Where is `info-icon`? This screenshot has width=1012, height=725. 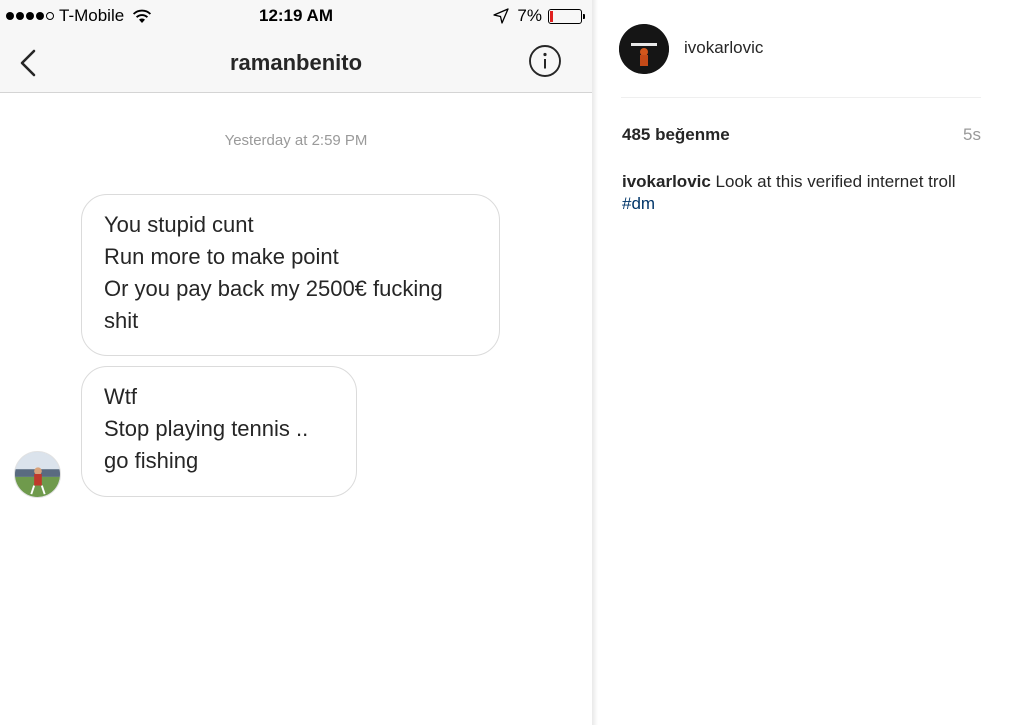 info-icon is located at coordinates (545, 61).